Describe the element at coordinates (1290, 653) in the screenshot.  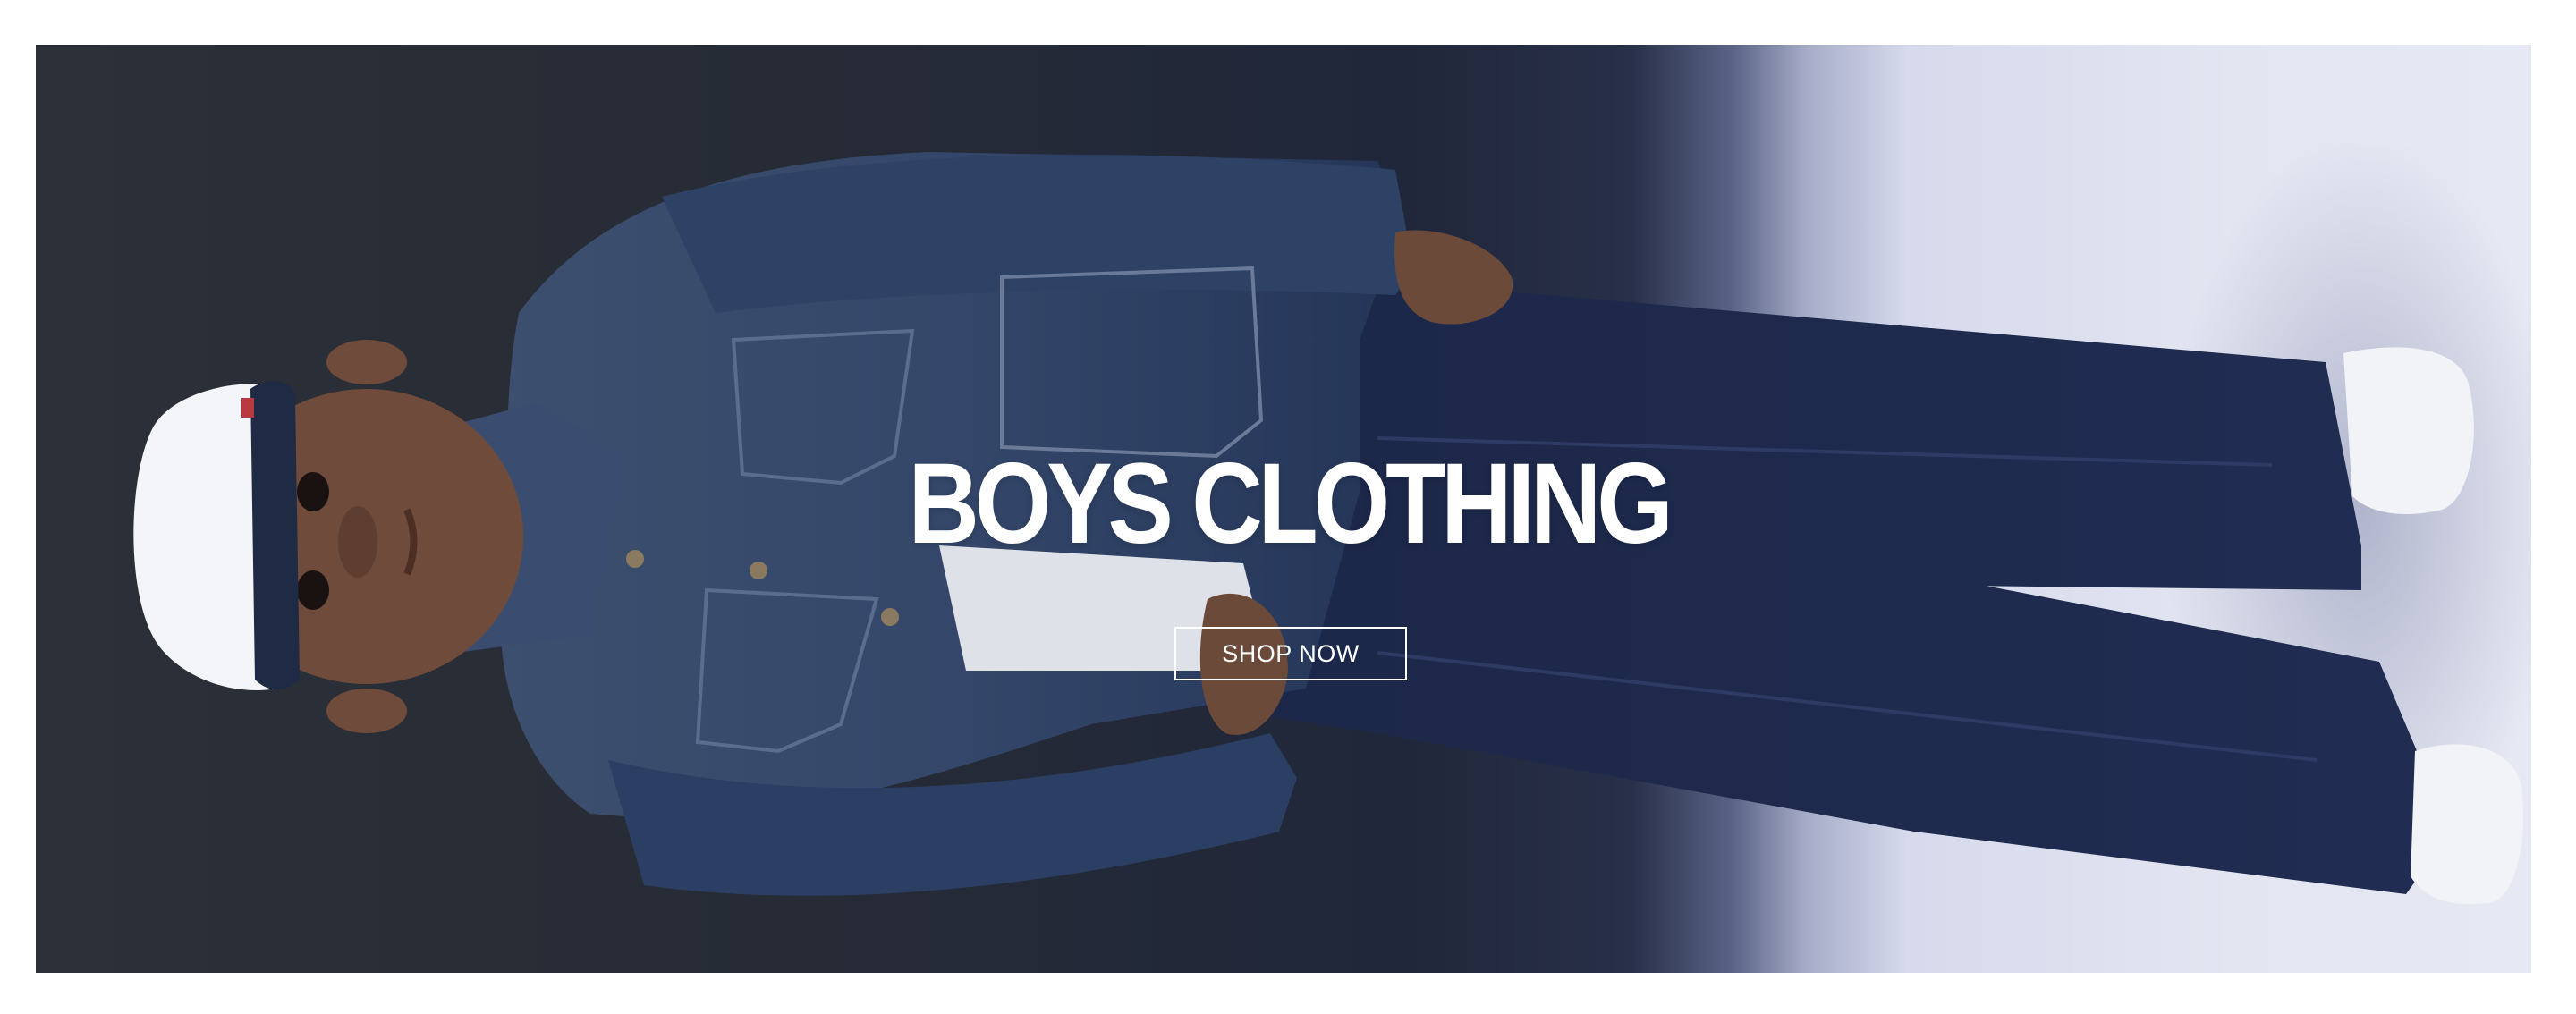
I see `shop-now-button: SHOP NOW` at that location.